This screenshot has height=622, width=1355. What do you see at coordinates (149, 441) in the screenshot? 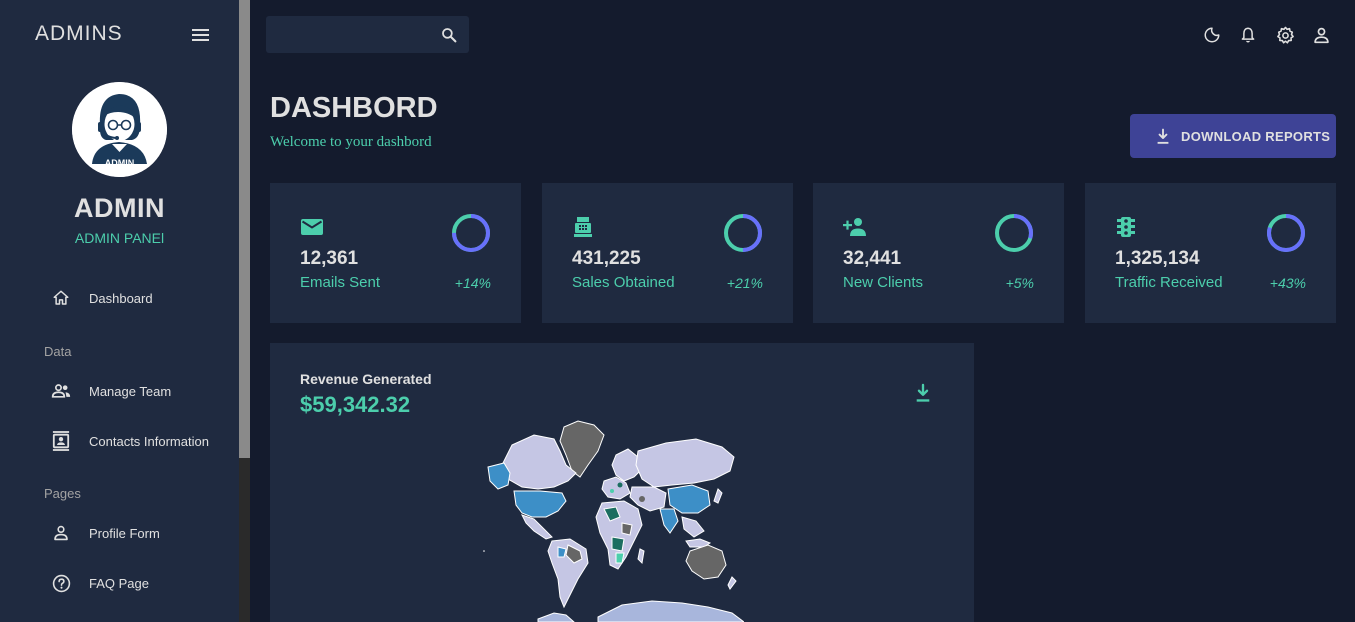
I see `sidebar-item-label: Contacts Information` at bounding box center [149, 441].